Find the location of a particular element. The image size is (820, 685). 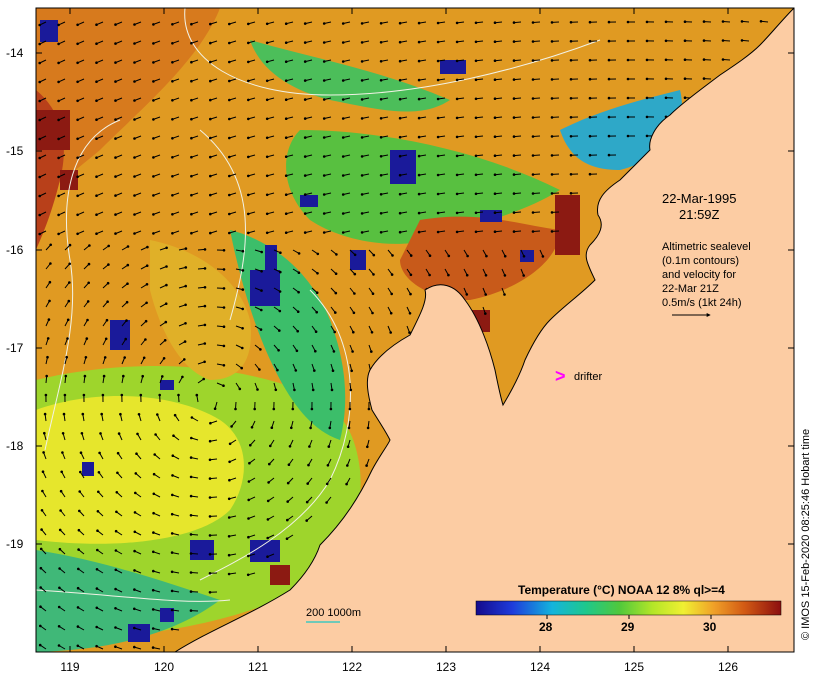

lat-label-15: -15 is located at coordinates (14, 151).